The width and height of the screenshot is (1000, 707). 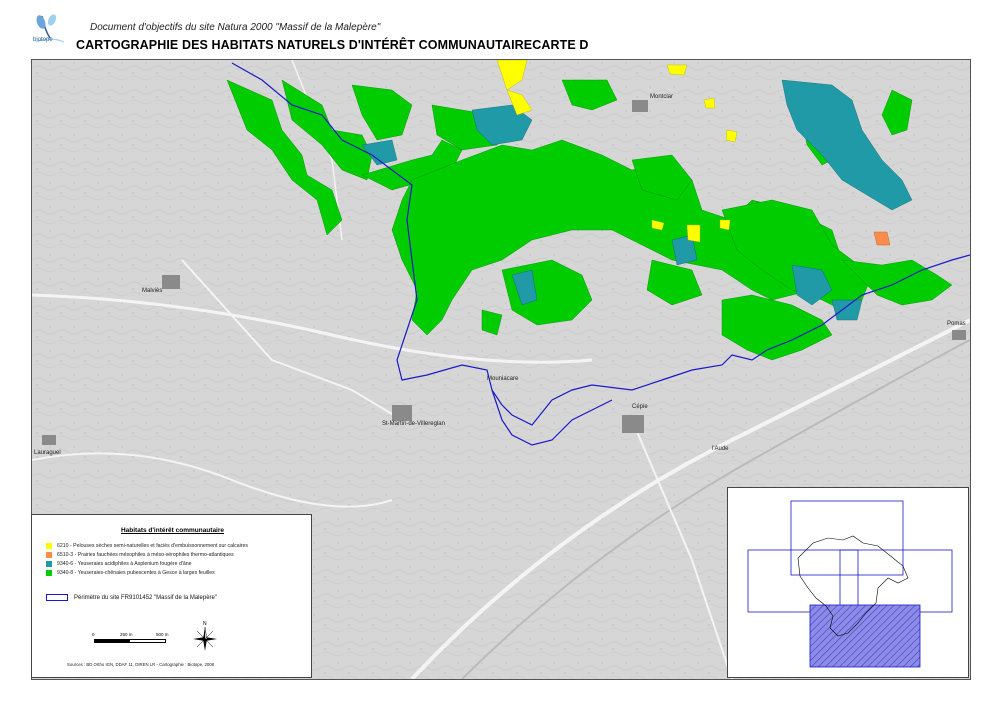 What do you see at coordinates (49, 573) in the screenshot?
I see `legend-swatch-green` at bounding box center [49, 573].